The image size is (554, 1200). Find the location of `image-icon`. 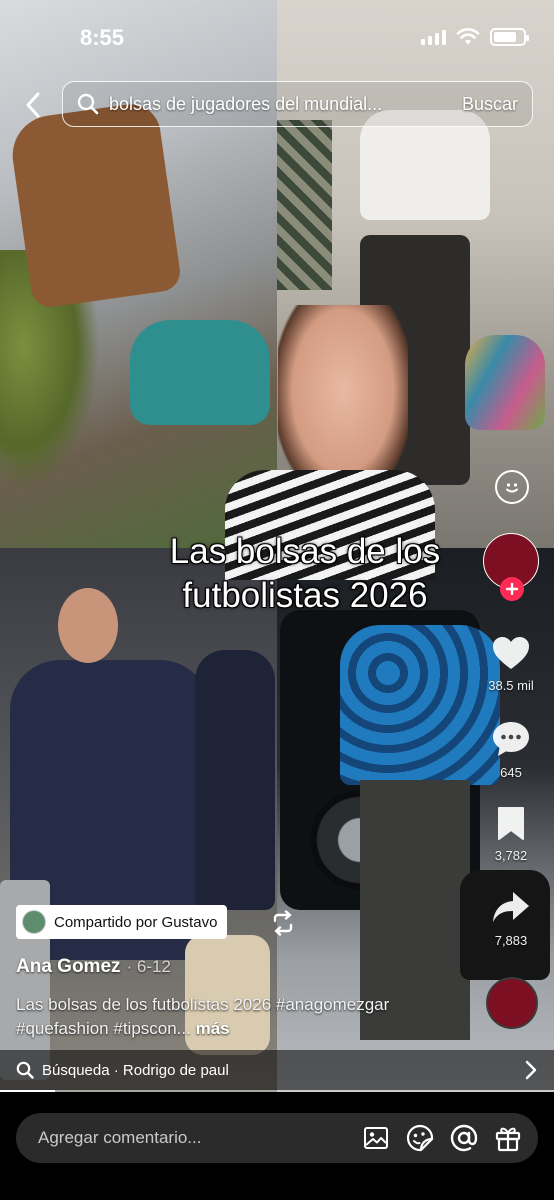

image-icon is located at coordinates (376, 1138).